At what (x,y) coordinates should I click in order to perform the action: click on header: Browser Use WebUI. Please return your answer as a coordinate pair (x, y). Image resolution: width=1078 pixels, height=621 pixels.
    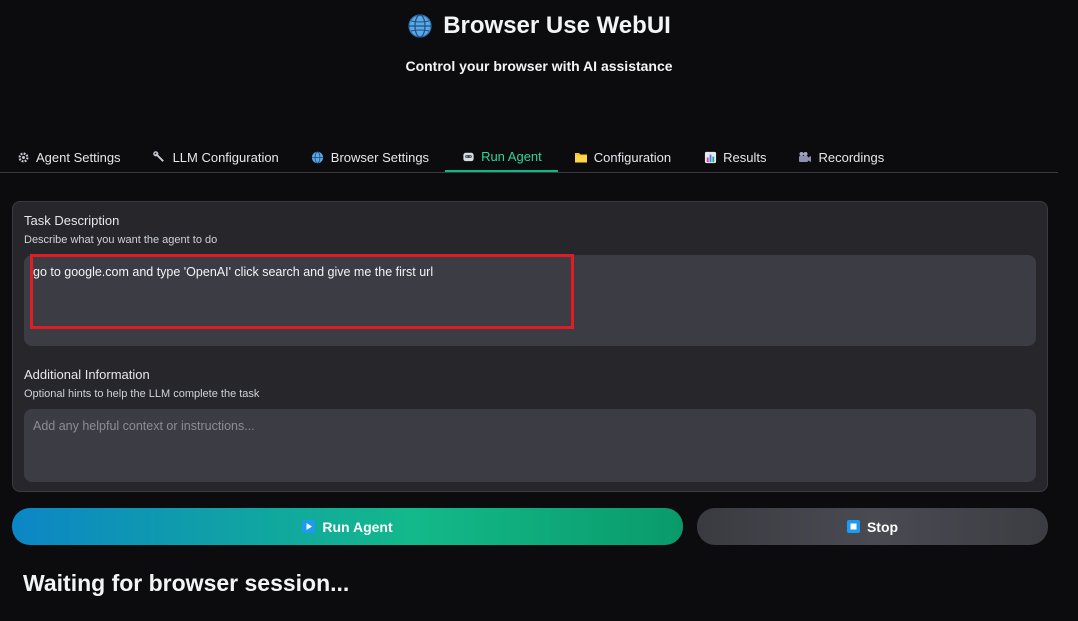
    Looking at the image, I should click on (539, 26).